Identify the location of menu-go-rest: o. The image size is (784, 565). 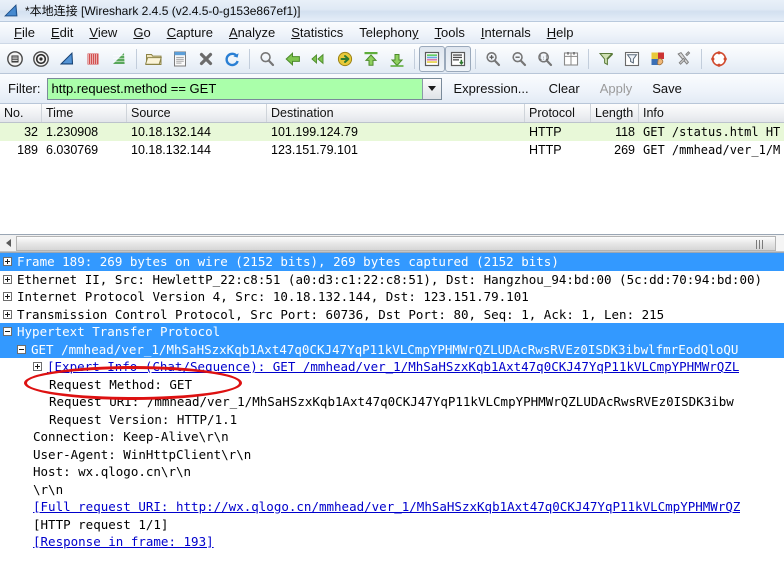
(147, 32).